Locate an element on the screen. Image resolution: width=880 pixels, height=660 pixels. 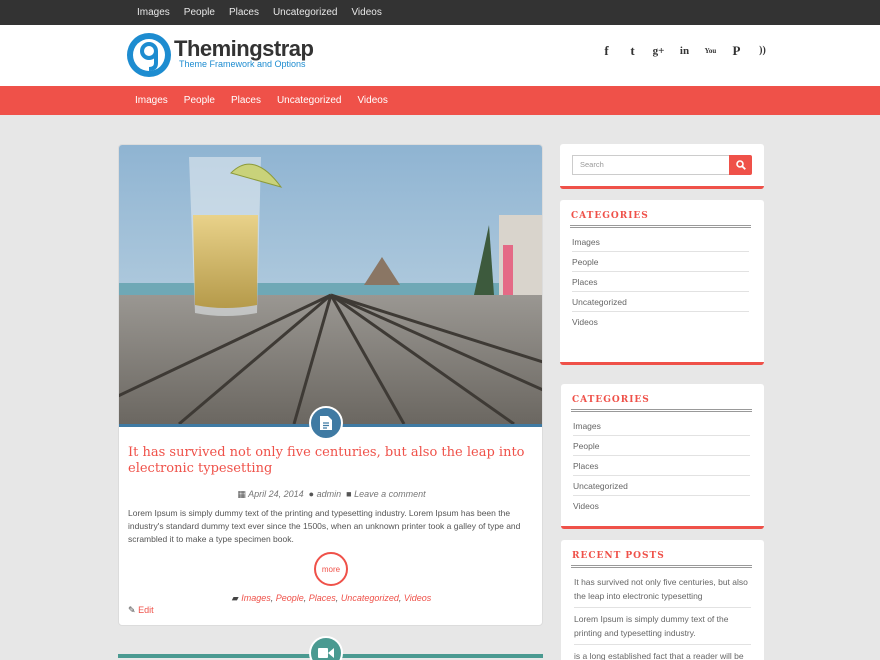
site-tagline: Theme Framework and Options is located at coordinates (242, 64).